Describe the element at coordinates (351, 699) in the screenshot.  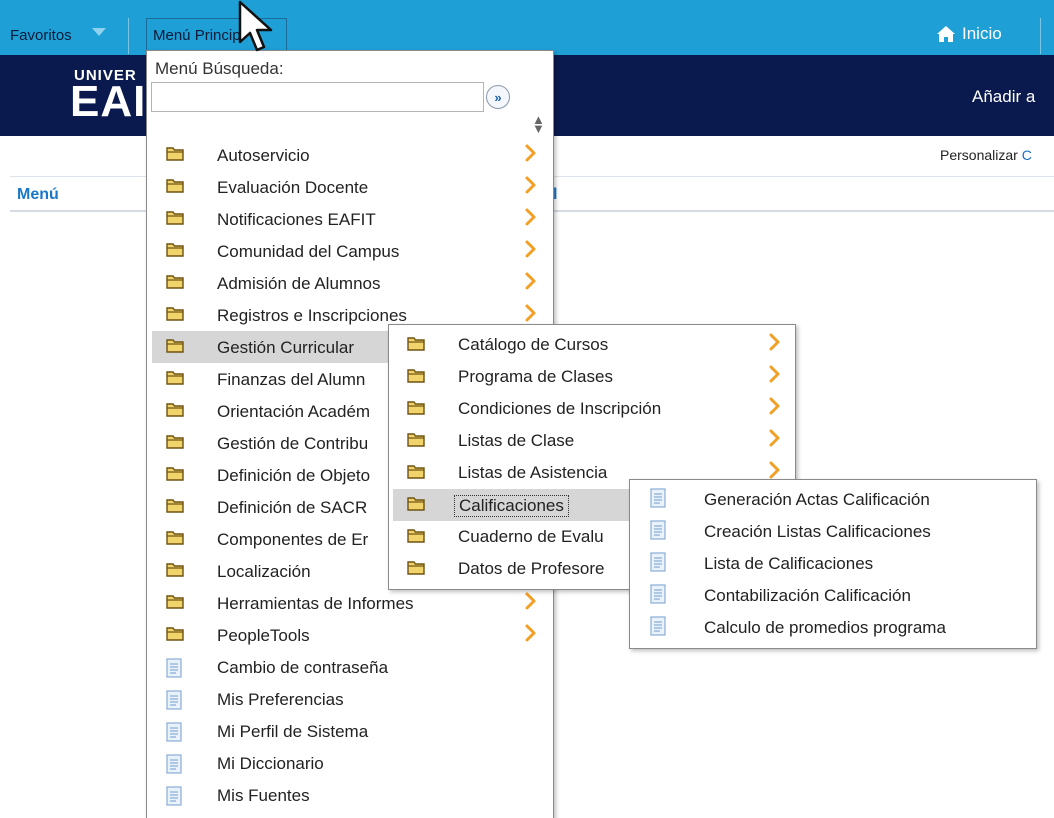
I see `menu-item-mis-preferencias: Mis Preferencias` at that location.